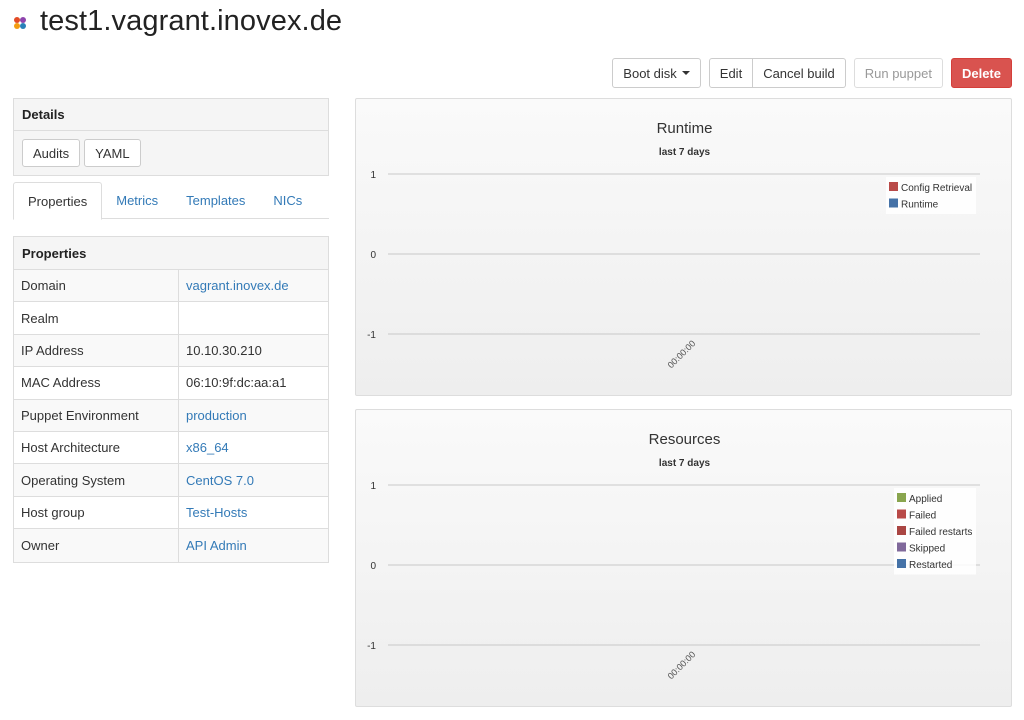  Describe the element at coordinates (685, 73) in the screenshot. I see `caret-down-icon` at that location.